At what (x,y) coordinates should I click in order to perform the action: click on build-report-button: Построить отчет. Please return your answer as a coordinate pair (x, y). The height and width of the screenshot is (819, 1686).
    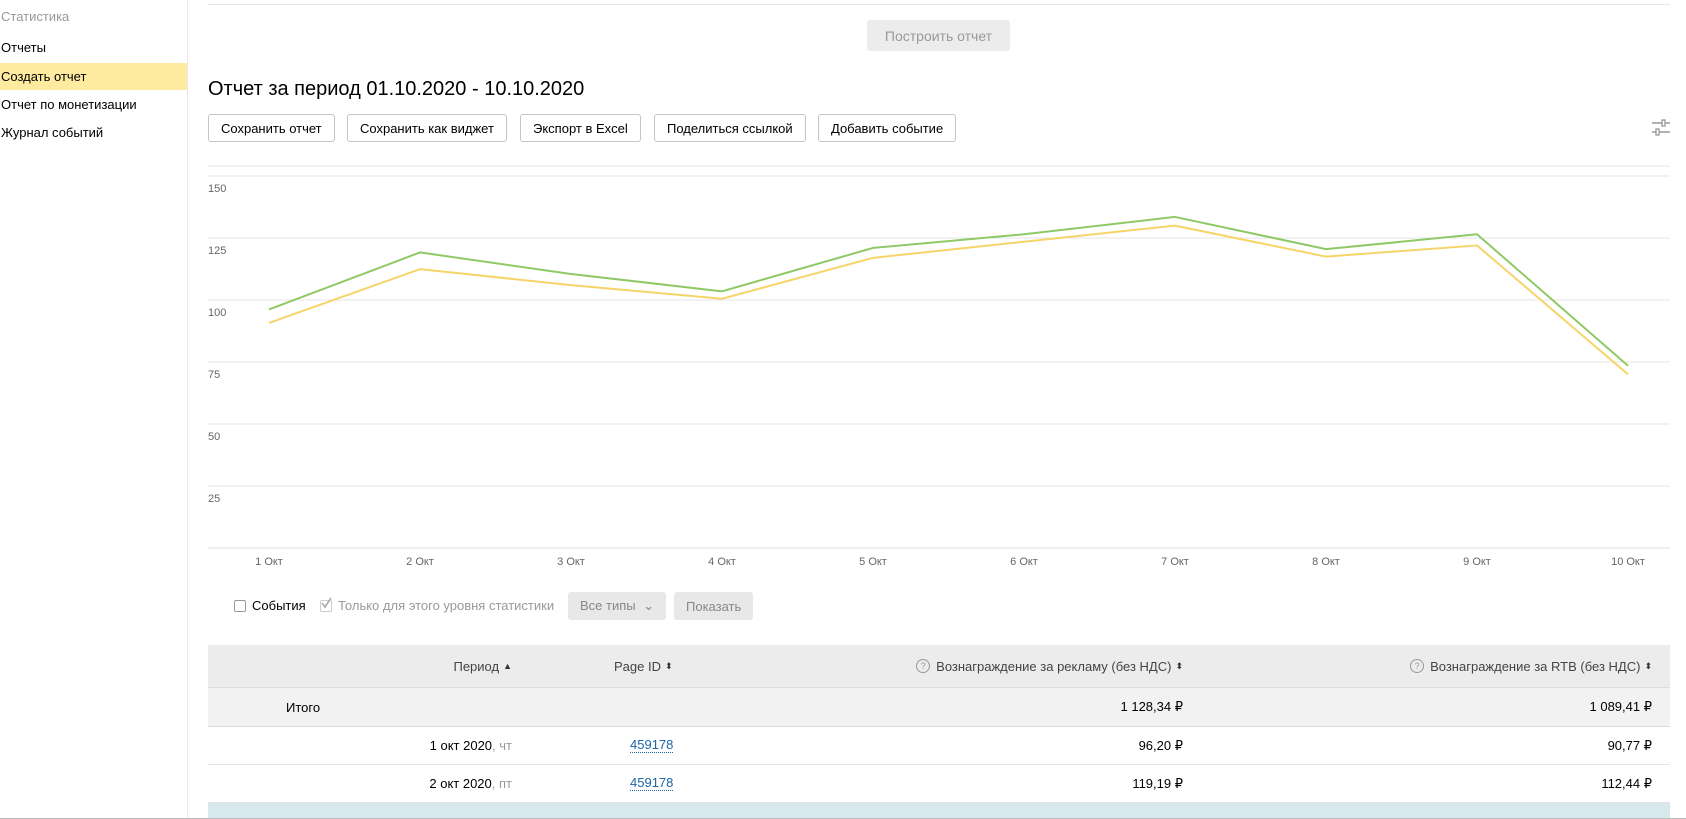
    Looking at the image, I should click on (938, 35).